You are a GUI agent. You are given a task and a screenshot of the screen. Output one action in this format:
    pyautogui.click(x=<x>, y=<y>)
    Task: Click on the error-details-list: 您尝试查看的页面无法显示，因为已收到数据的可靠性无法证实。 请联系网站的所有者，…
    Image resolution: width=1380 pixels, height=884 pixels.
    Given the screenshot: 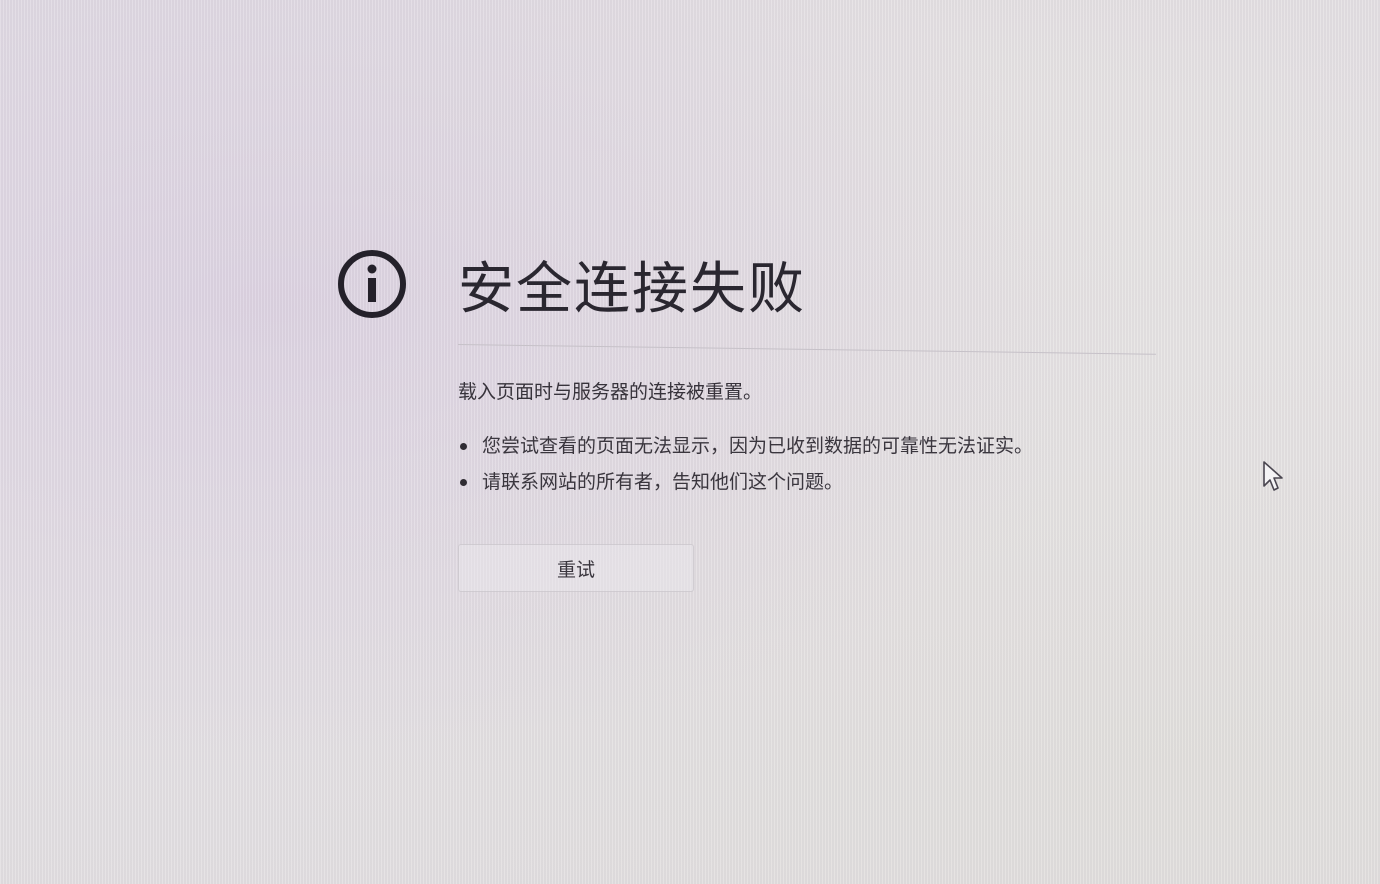 What is the action you would take?
    pyautogui.click(x=745, y=468)
    